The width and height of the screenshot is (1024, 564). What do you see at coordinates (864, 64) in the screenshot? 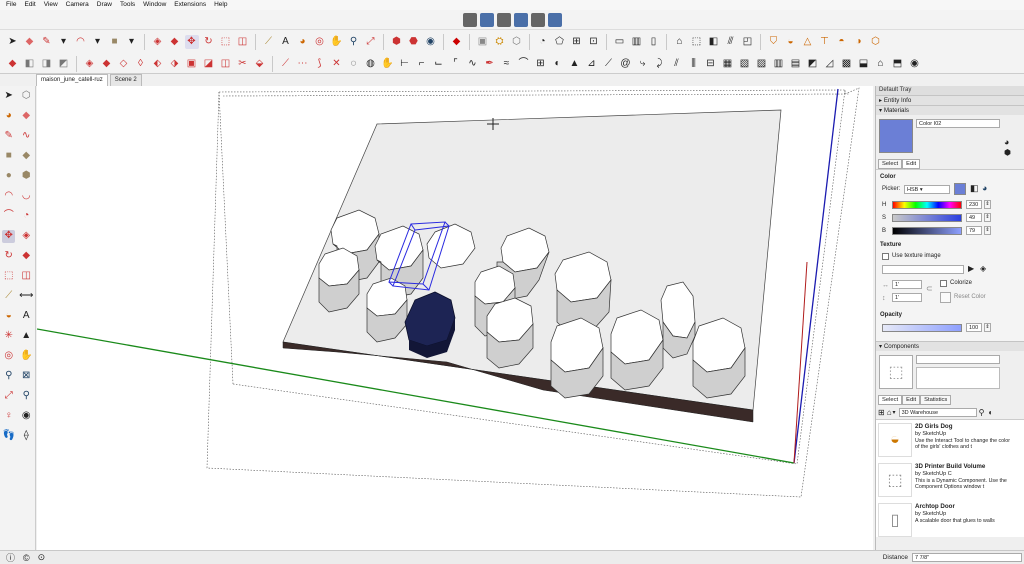
I see `wall-icon: ⬓` at bounding box center [864, 64].